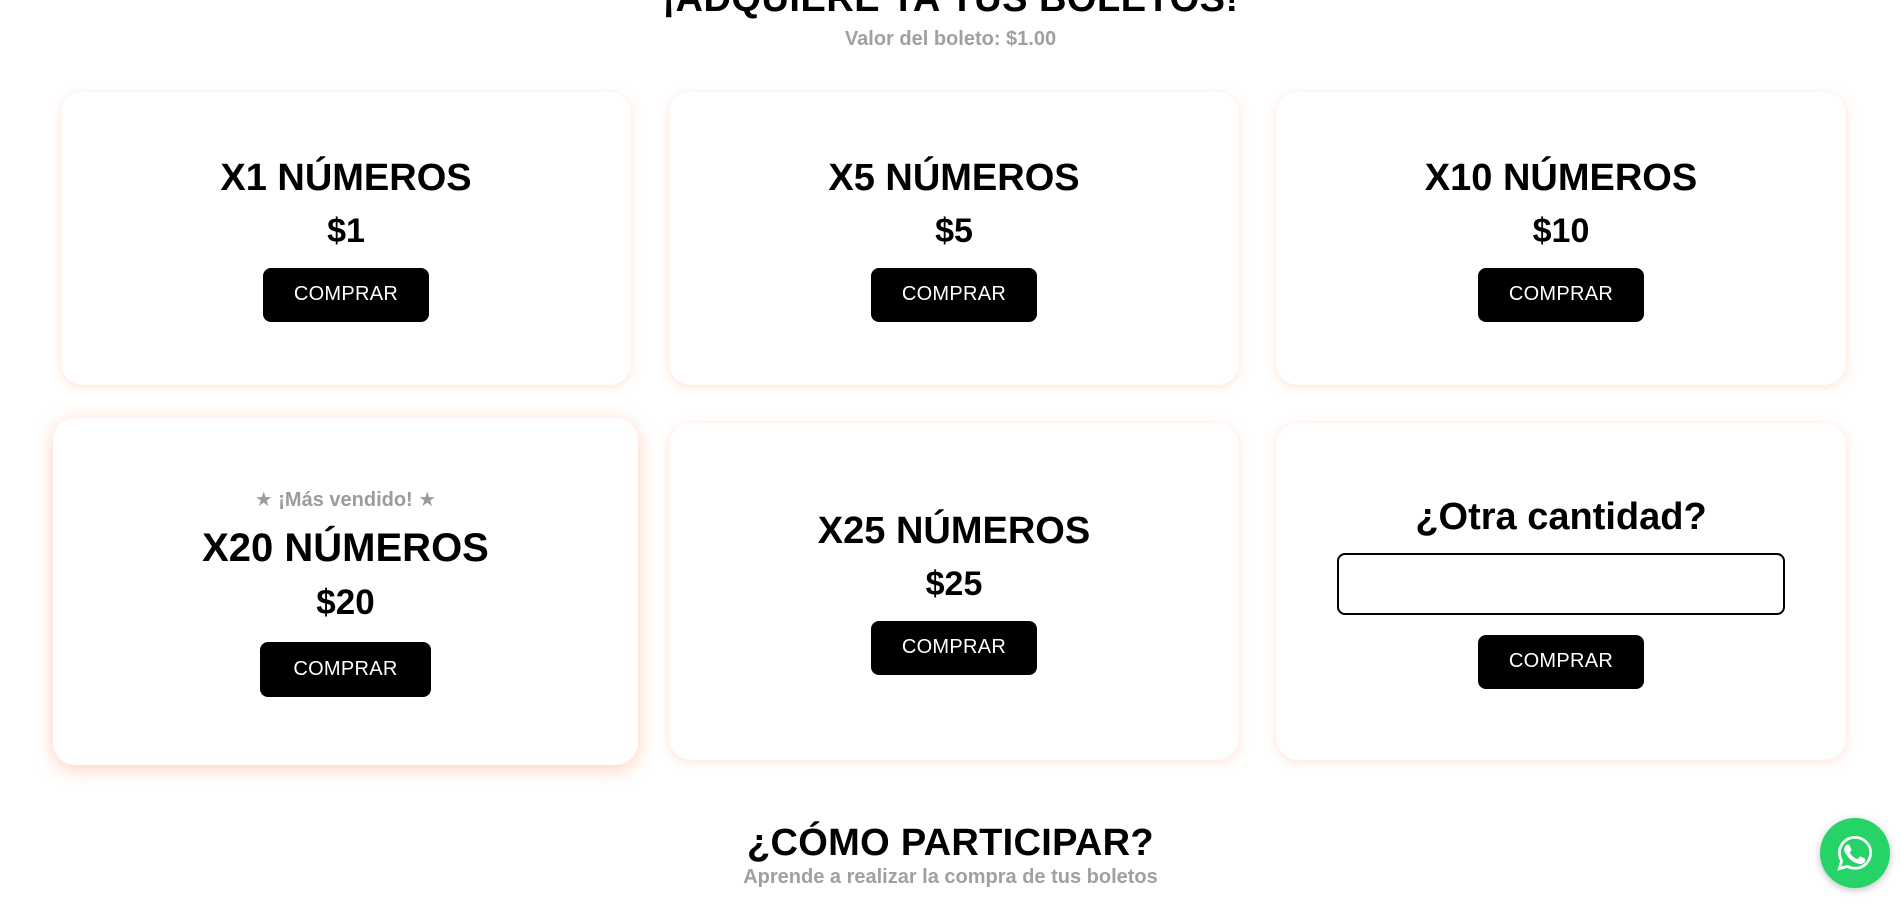  Describe the element at coordinates (1561, 583) in the screenshot. I see `custom-quantity-input` at that location.